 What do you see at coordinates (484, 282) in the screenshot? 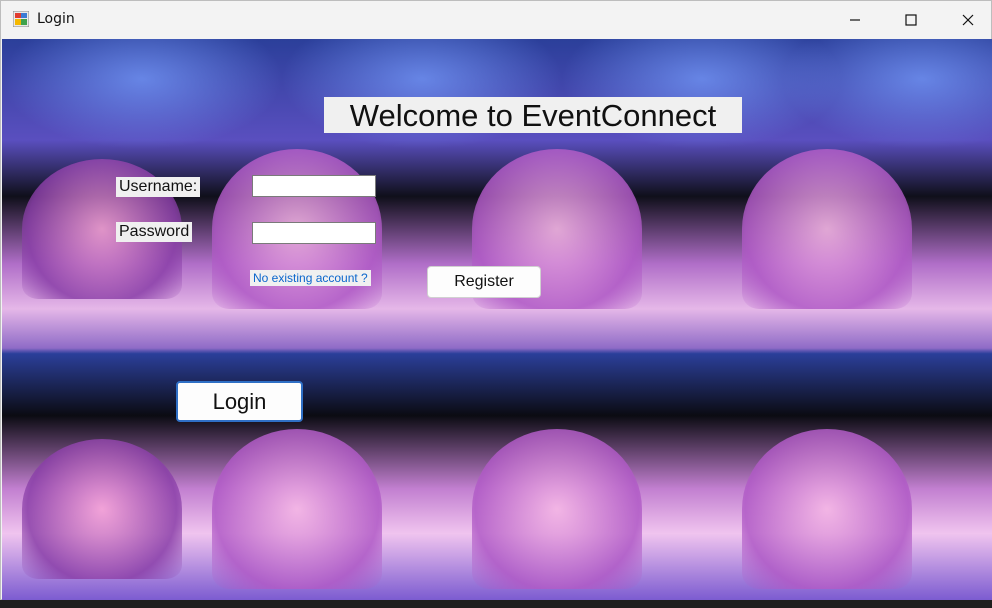
I see `register-button: Register` at bounding box center [484, 282].